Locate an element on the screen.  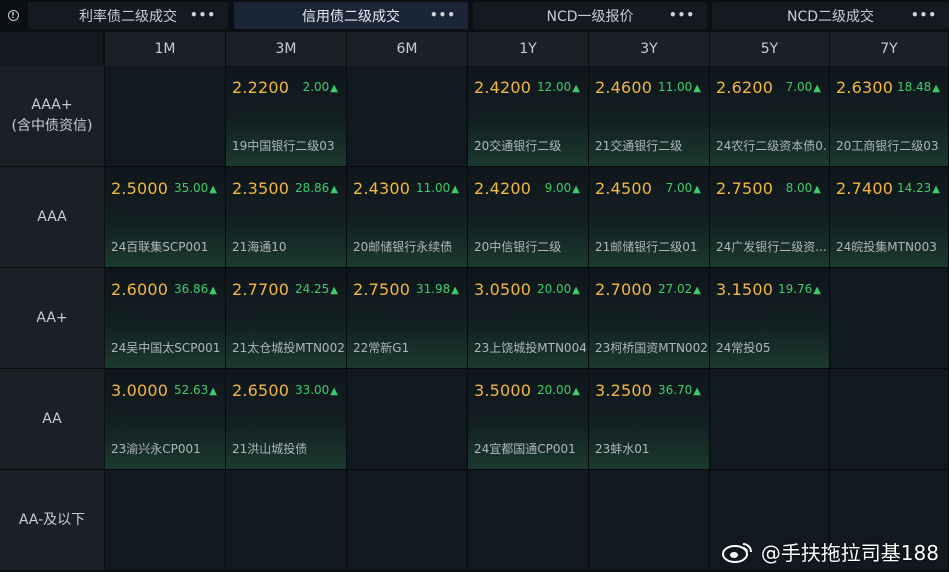
tab-rate-bond-secondary: 利率债二级成交 ••• is located at coordinates (128, 15).